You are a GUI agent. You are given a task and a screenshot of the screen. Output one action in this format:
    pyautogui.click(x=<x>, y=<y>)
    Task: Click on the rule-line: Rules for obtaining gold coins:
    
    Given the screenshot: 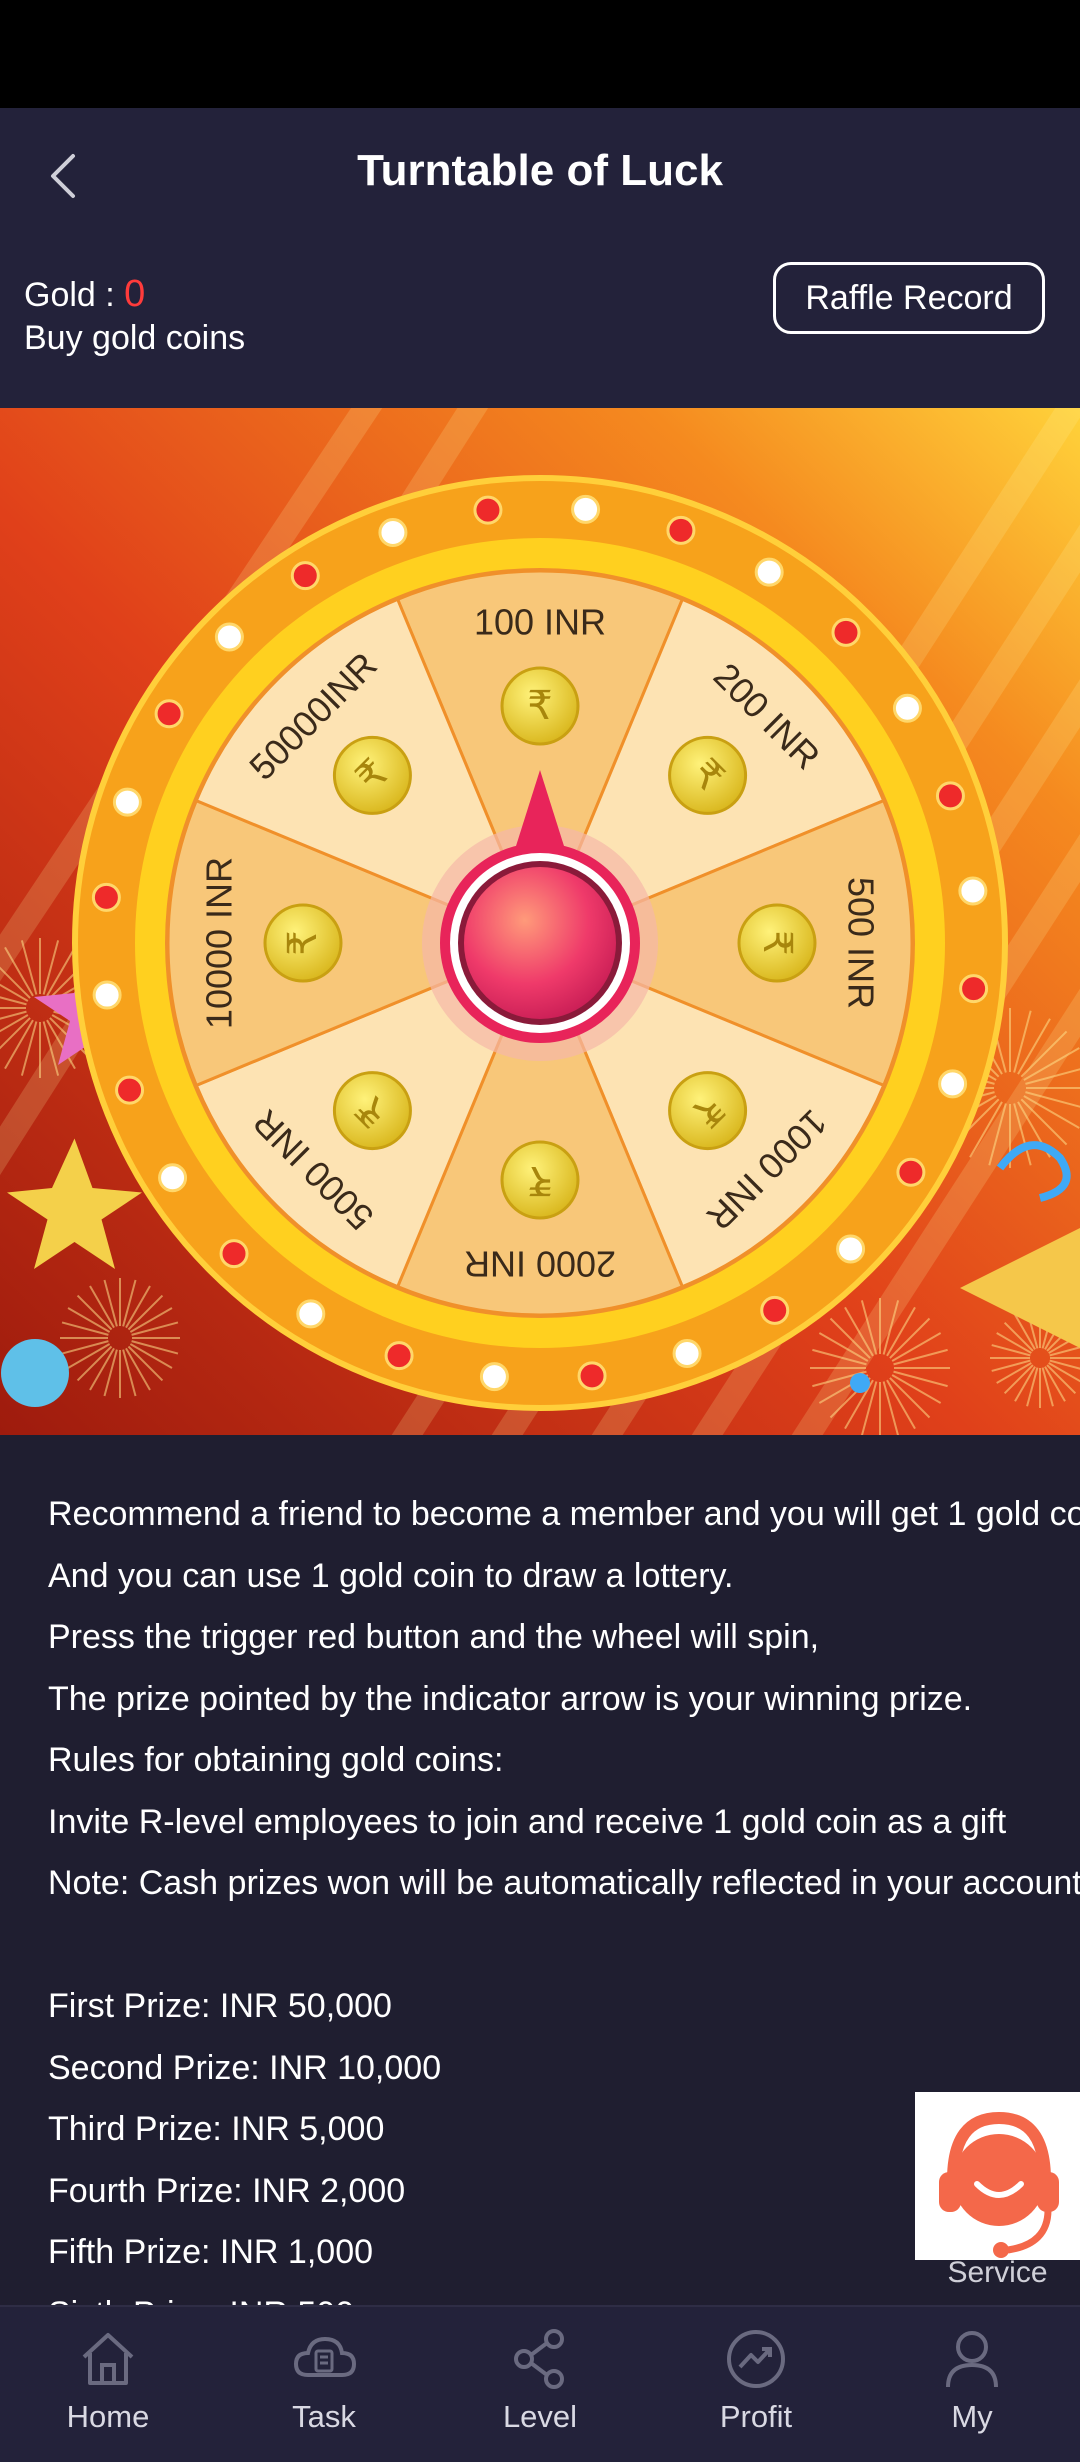 What is the action you would take?
    pyautogui.click(x=276, y=1760)
    